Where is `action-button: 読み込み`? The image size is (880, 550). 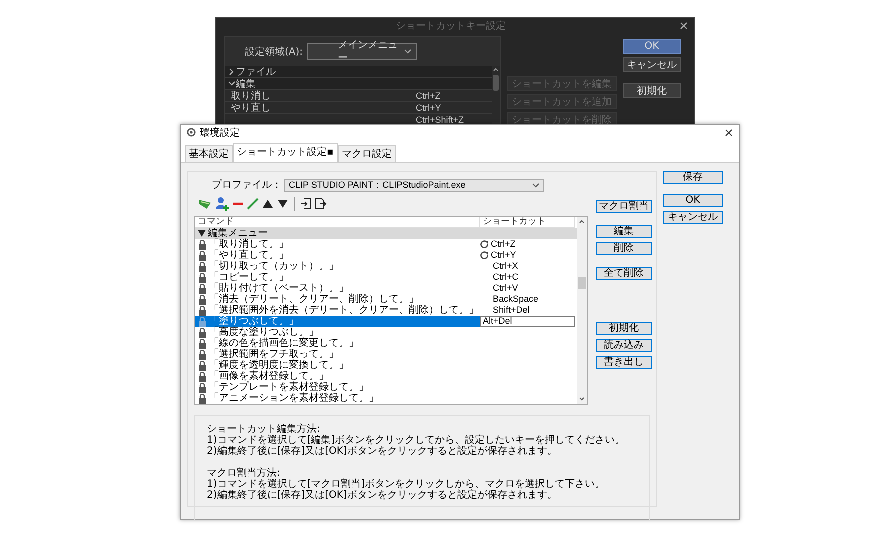 action-button: 読み込み is located at coordinates (624, 345).